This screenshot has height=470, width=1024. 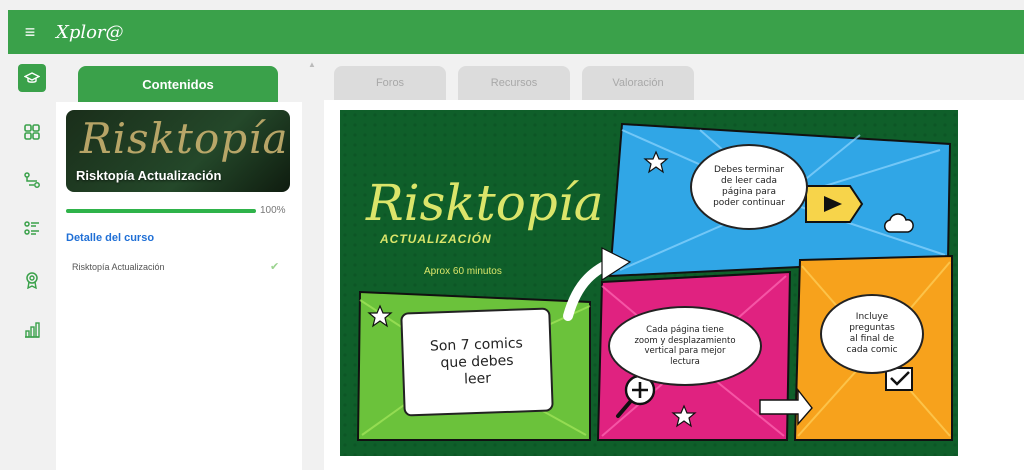 I want to click on course-progress: 100%, so click(x=179, y=211).